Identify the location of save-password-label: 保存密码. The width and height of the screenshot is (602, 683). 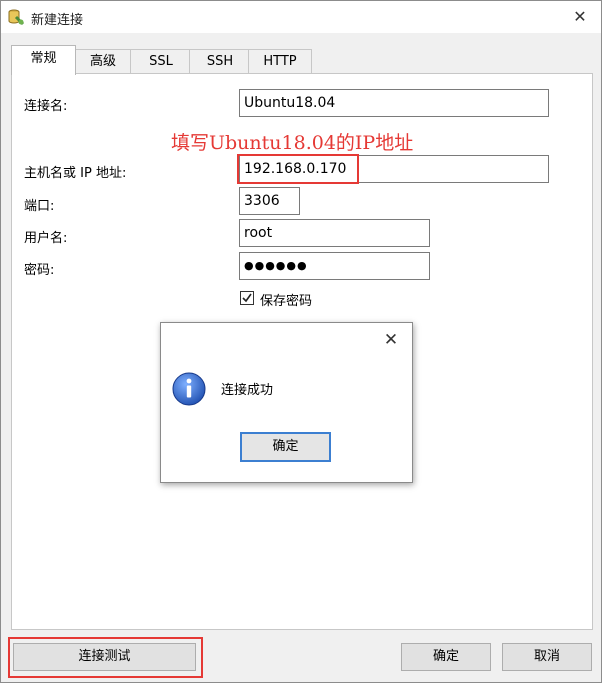
(286, 301).